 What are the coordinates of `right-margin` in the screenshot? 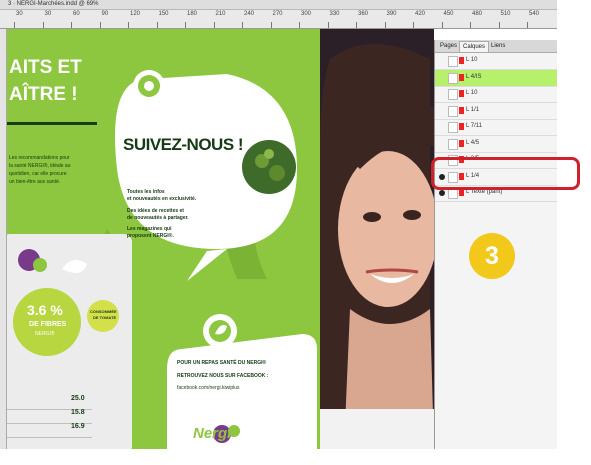 It's located at (574, 232).